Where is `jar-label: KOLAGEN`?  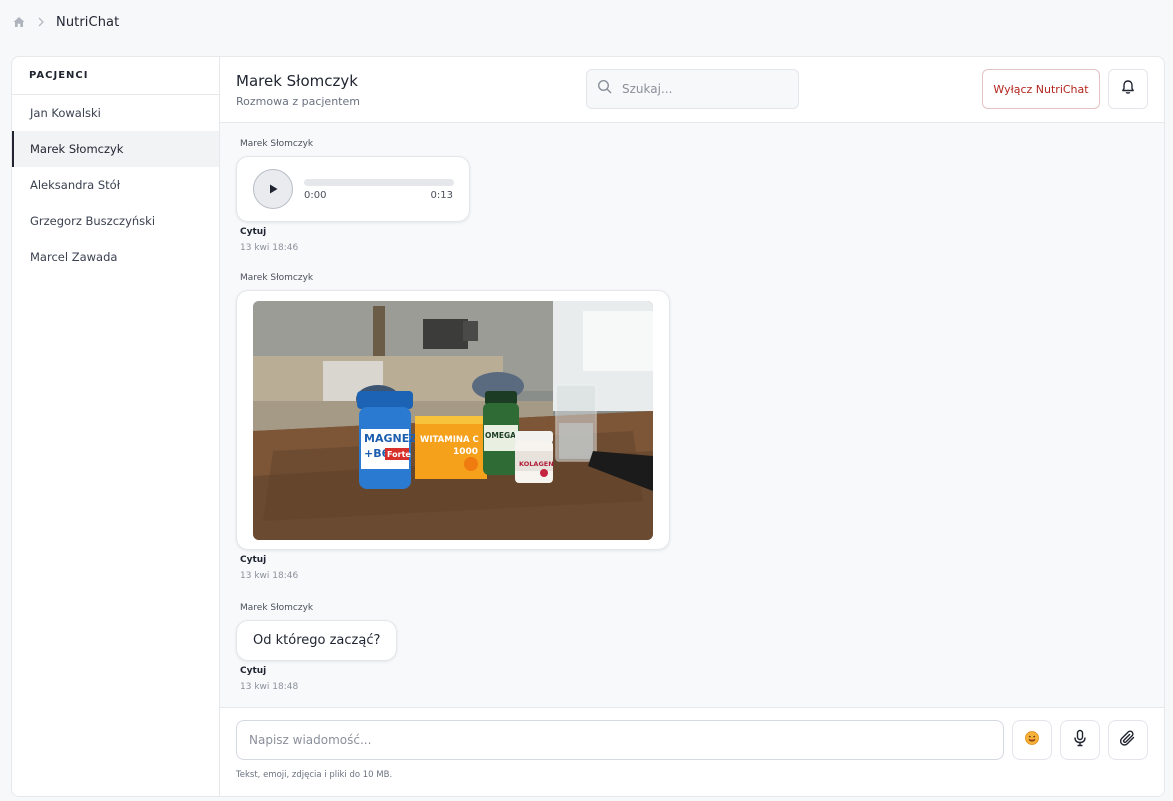 jar-label: KOLAGEN is located at coordinates (536, 464).